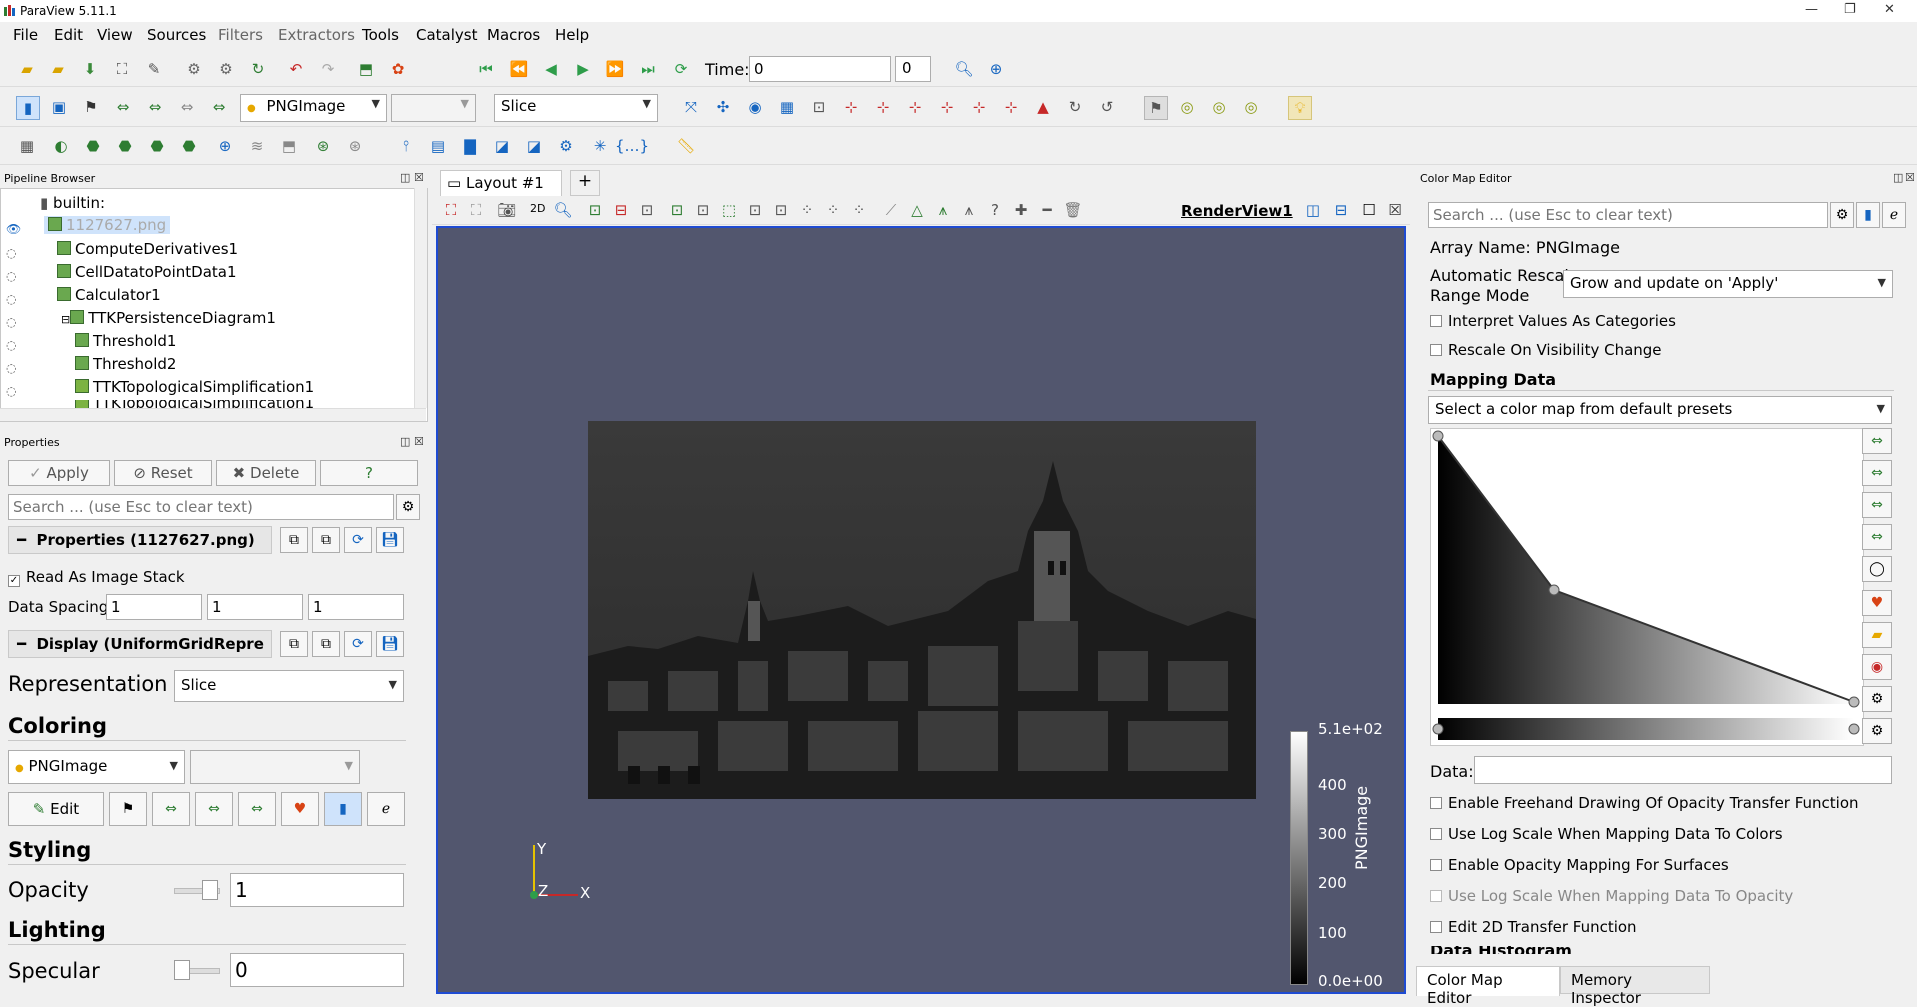 The width and height of the screenshot is (1917, 1007). Describe the element at coordinates (486, 69) in the screenshot. I see `first-frame-icon: ⏮` at that location.